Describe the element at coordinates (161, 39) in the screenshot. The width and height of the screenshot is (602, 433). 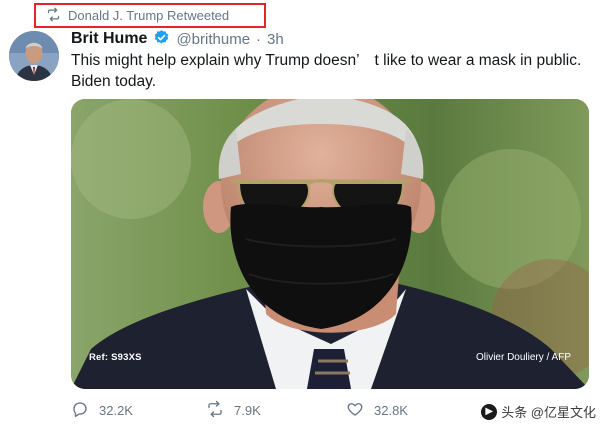
I see `verified-badge-icon` at that location.